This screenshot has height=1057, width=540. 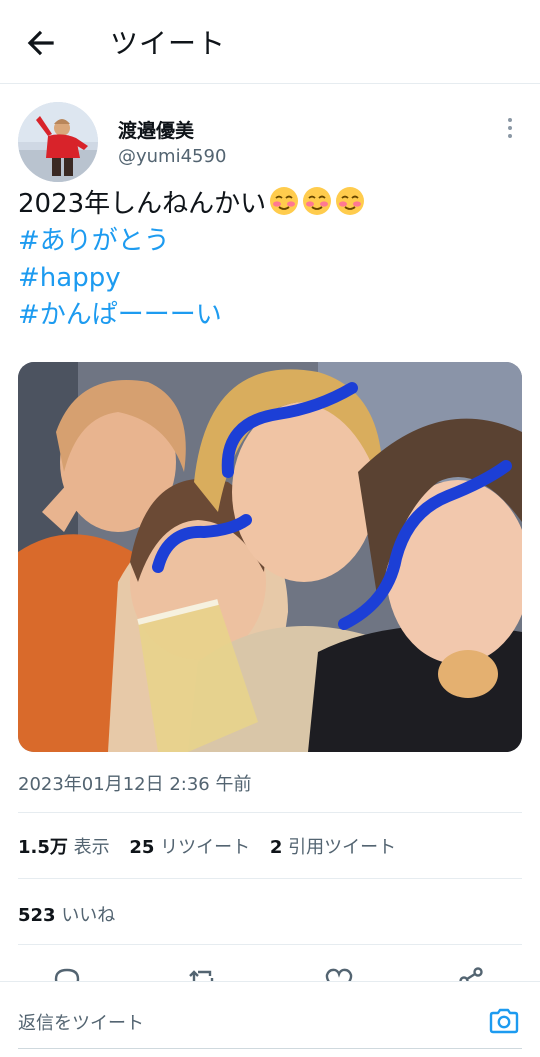 I want to click on quotes-label: 引用ツイート, so click(x=342, y=847).